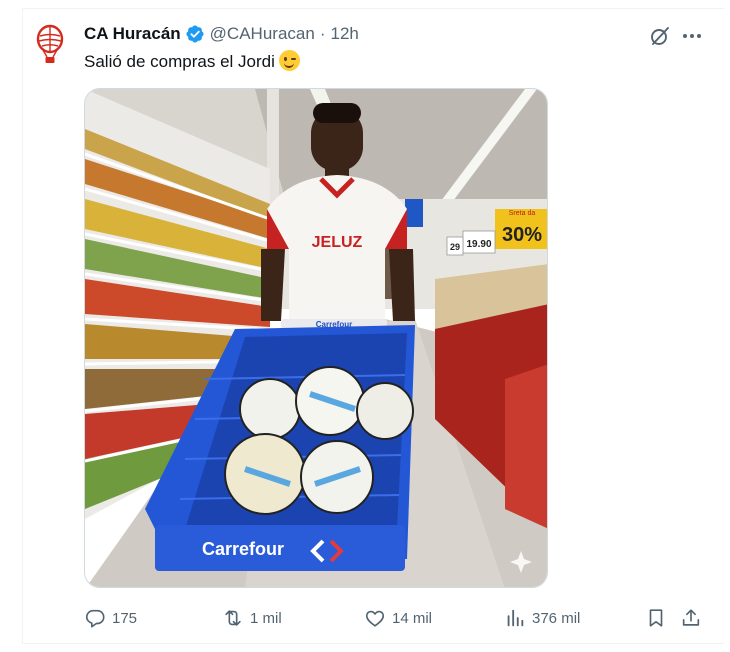  I want to click on retweet-icon, so click(233, 618).